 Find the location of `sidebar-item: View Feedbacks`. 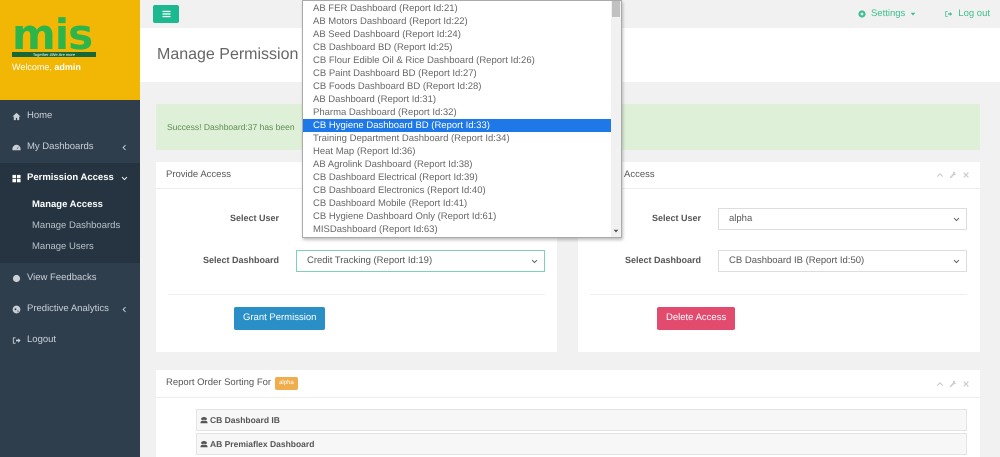

sidebar-item: View Feedbacks is located at coordinates (70, 278).